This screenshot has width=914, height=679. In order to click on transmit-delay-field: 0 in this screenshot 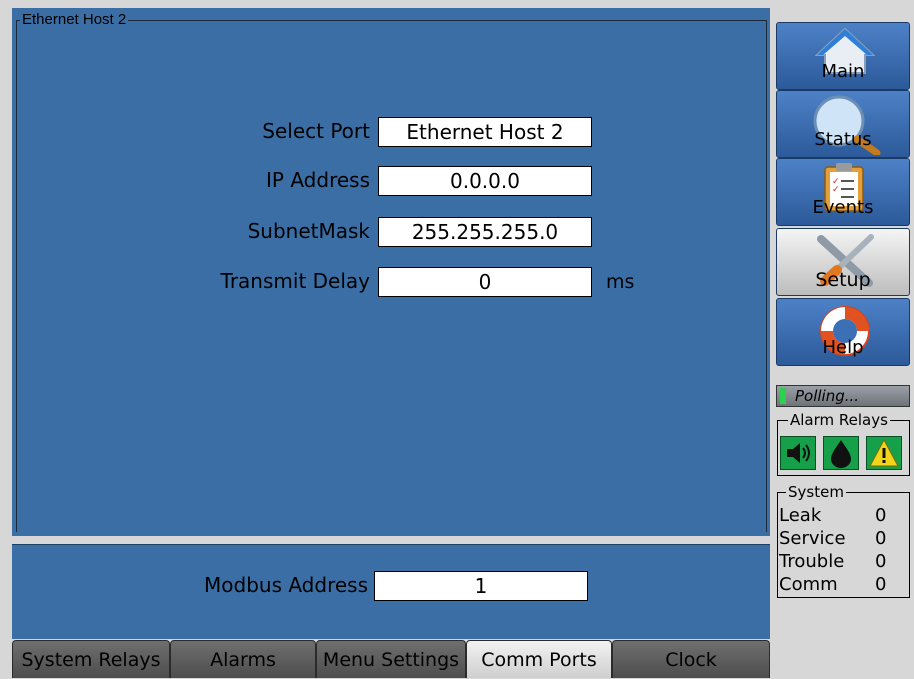, I will do `click(485, 282)`.